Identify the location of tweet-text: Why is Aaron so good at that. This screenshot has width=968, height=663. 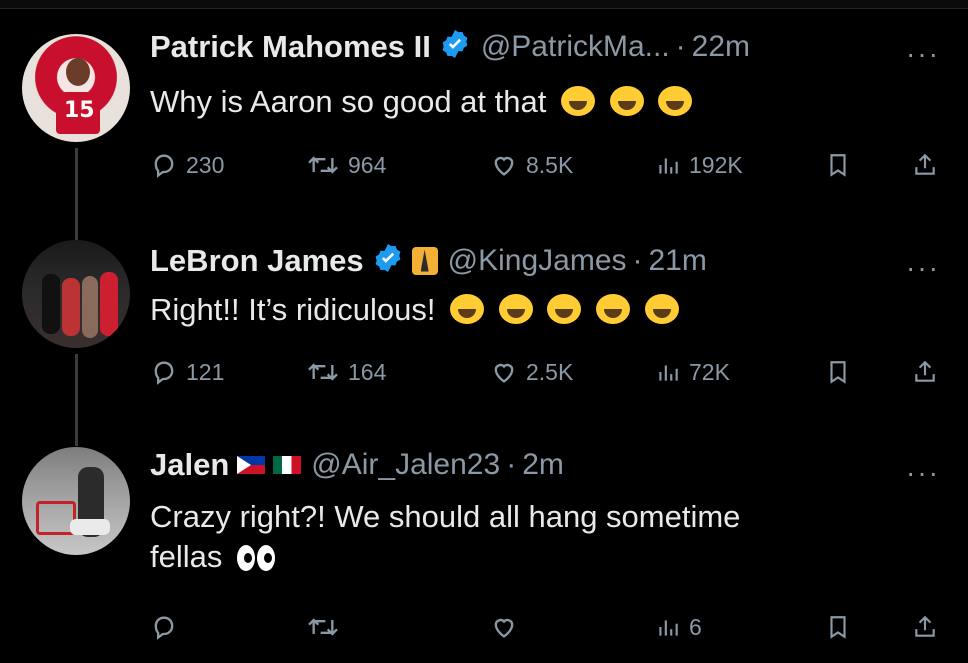
(540, 102).